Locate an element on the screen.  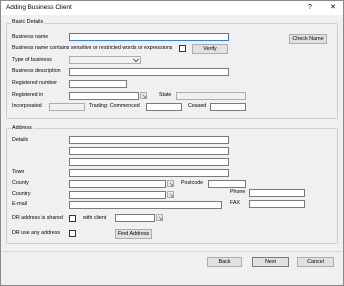
sensitive-words-checkbox is located at coordinates (182, 48).